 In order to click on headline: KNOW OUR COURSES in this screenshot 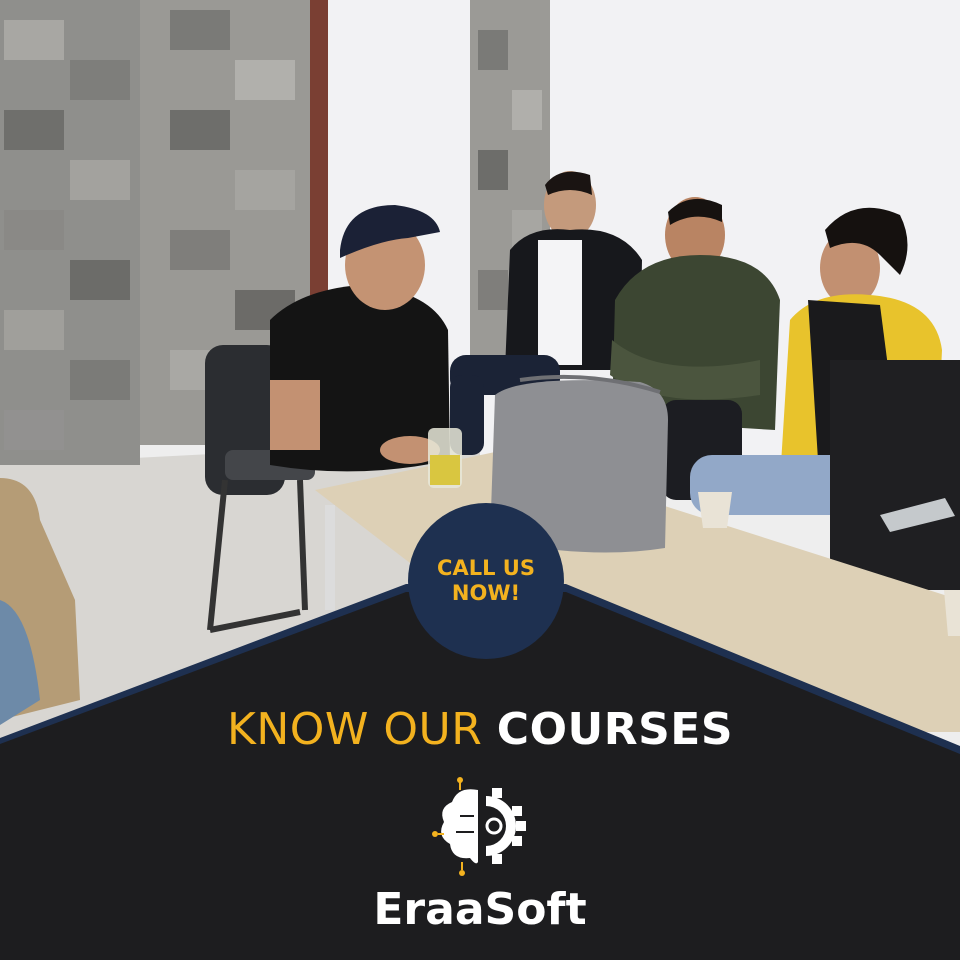, I will do `click(480, 730)`.